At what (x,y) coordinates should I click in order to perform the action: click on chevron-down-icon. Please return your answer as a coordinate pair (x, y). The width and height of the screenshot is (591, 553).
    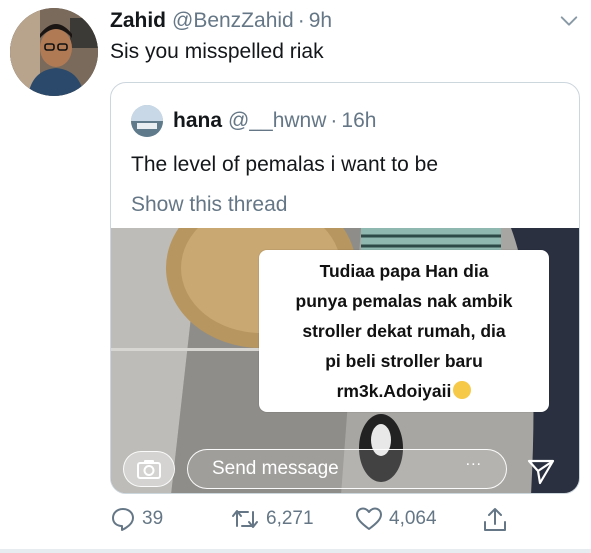
    Looking at the image, I should click on (569, 21).